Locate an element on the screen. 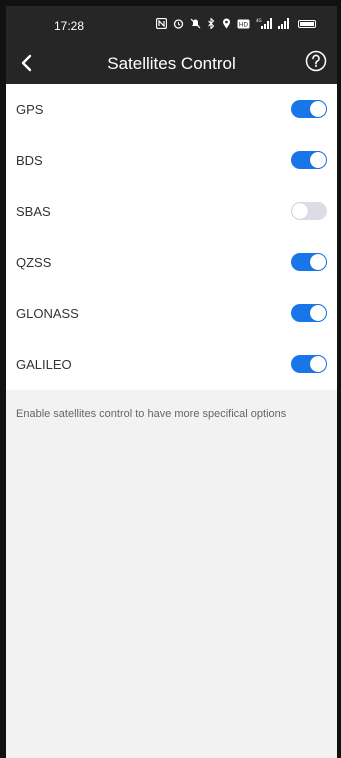 The width and height of the screenshot is (341, 758). signal-icon is located at coordinates (283, 23).